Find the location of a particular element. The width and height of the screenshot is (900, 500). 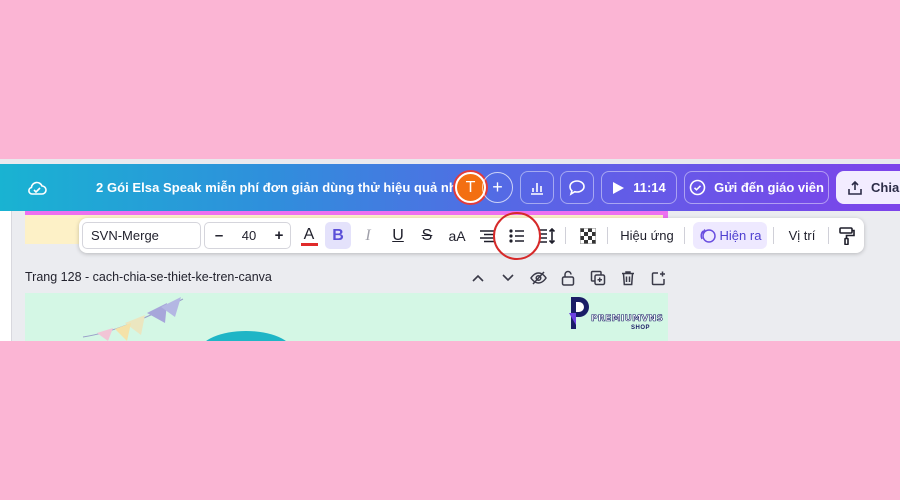

delete-page-button is located at coordinates (628, 278).